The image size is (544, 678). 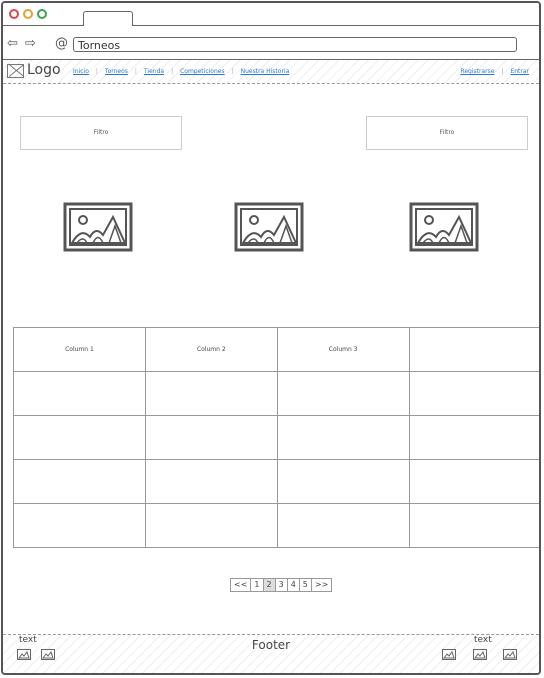 What do you see at coordinates (265, 71) in the screenshot?
I see `menu-item-nuestra-historia: Nuestra Historia` at bounding box center [265, 71].